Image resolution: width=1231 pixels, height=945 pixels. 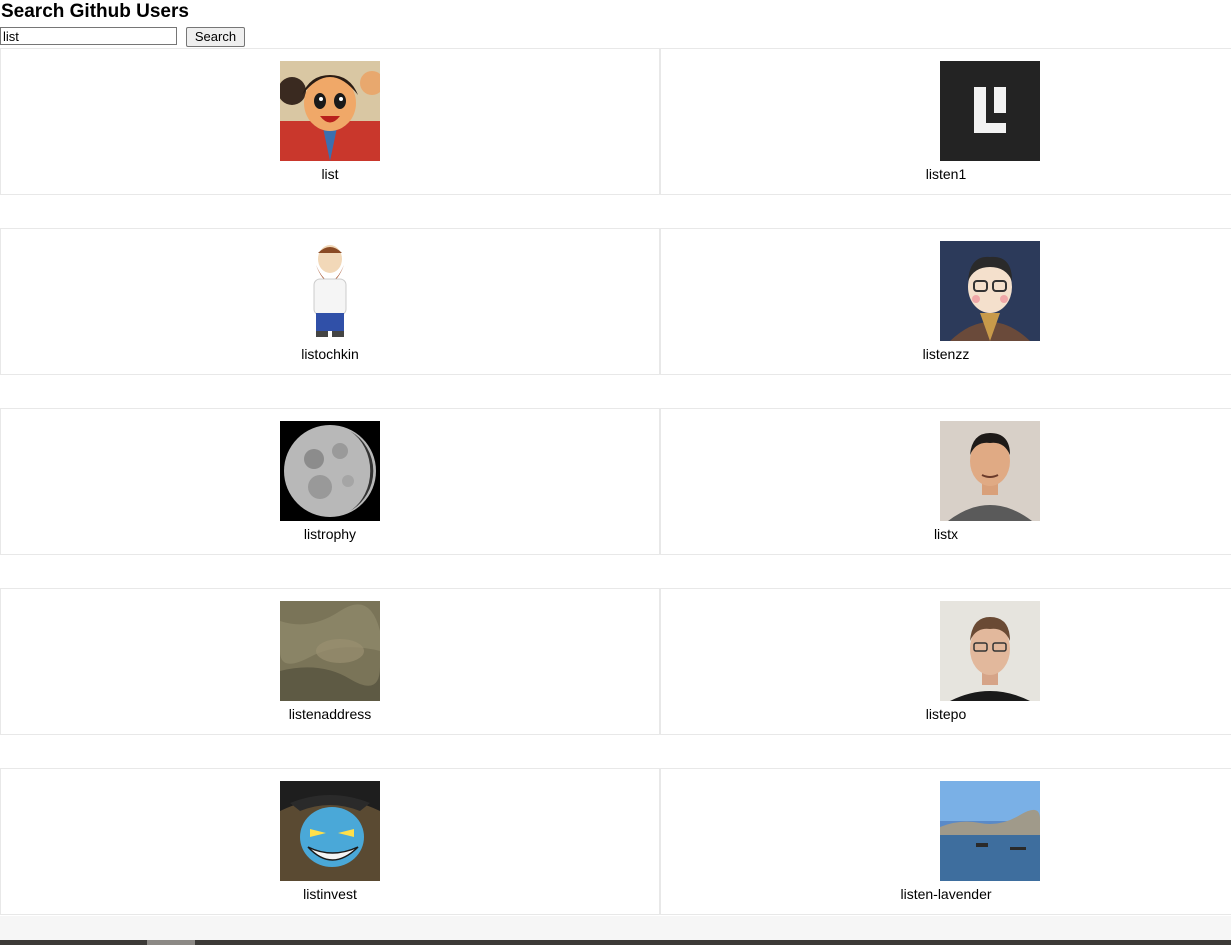 I want to click on page-title: Search Github Users, so click(x=95, y=11).